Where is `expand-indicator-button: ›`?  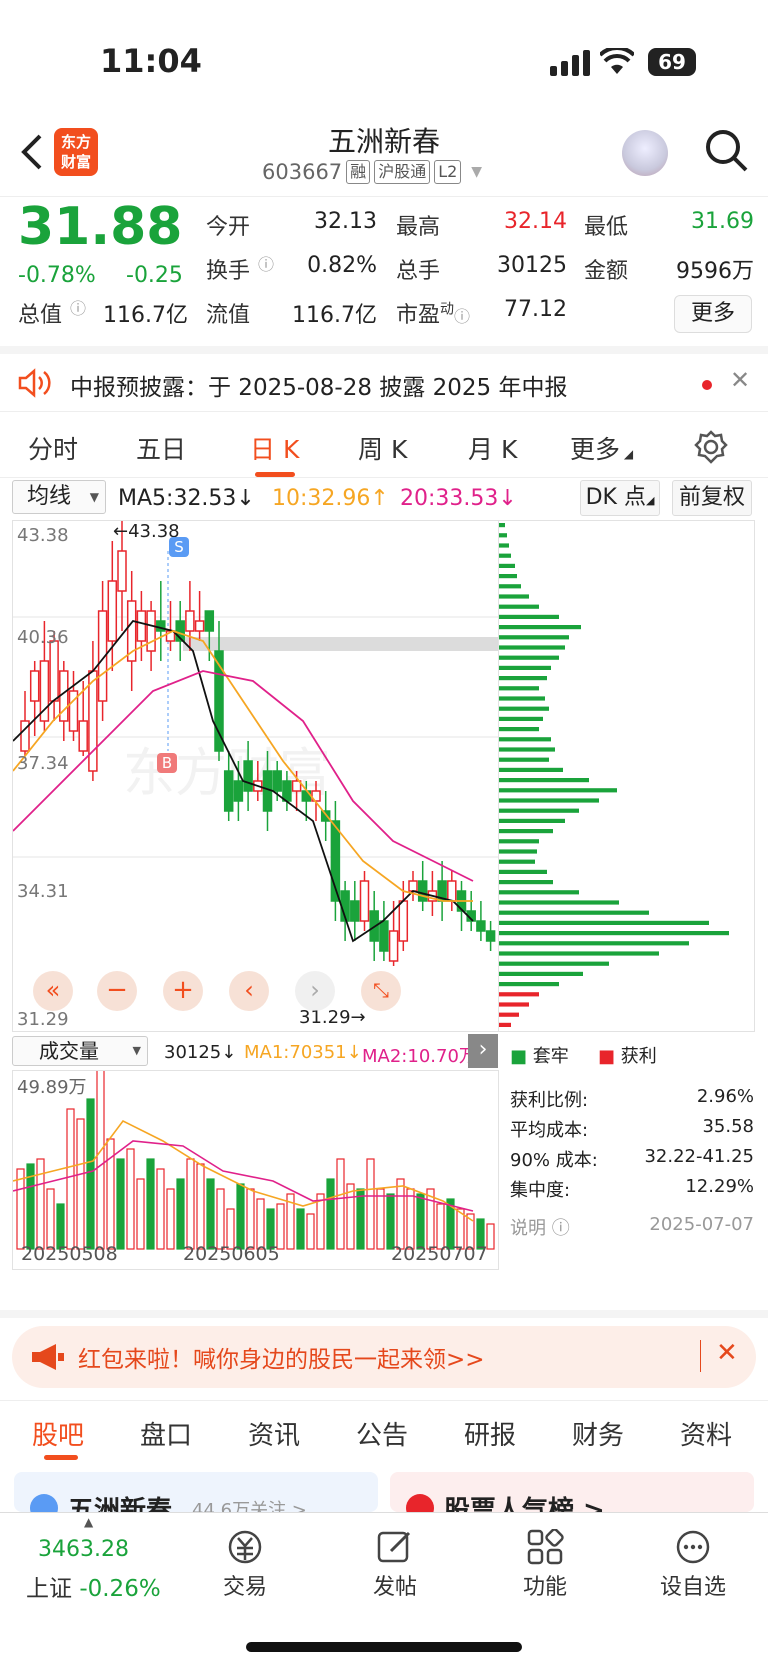 expand-indicator-button: › is located at coordinates (483, 1051).